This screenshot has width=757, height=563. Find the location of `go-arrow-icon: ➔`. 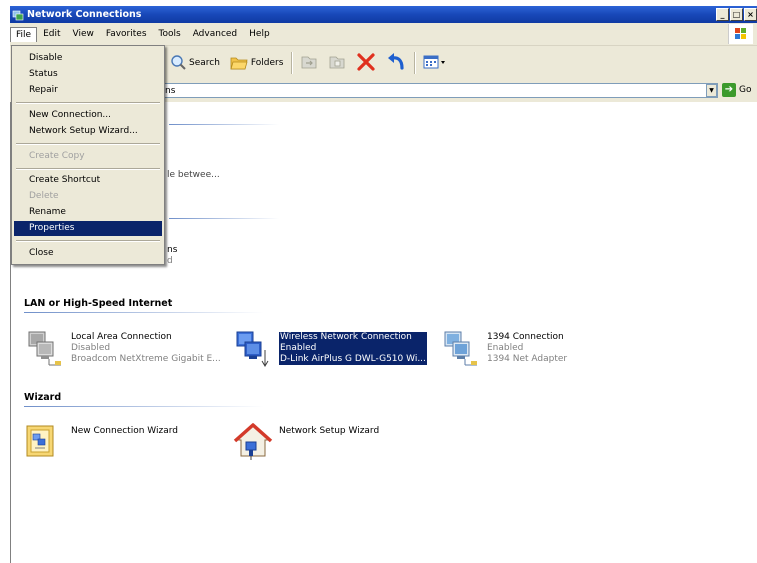

go-arrow-icon: ➔ is located at coordinates (729, 90).